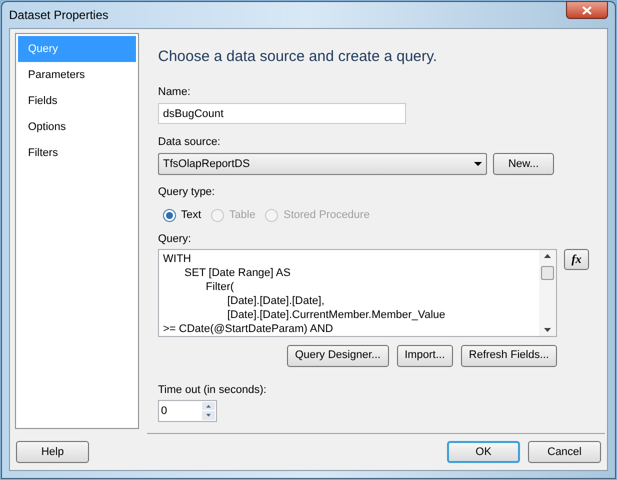 The image size is (617, 480). I want to click on sidebar-item: Fields, so click(77, 101).